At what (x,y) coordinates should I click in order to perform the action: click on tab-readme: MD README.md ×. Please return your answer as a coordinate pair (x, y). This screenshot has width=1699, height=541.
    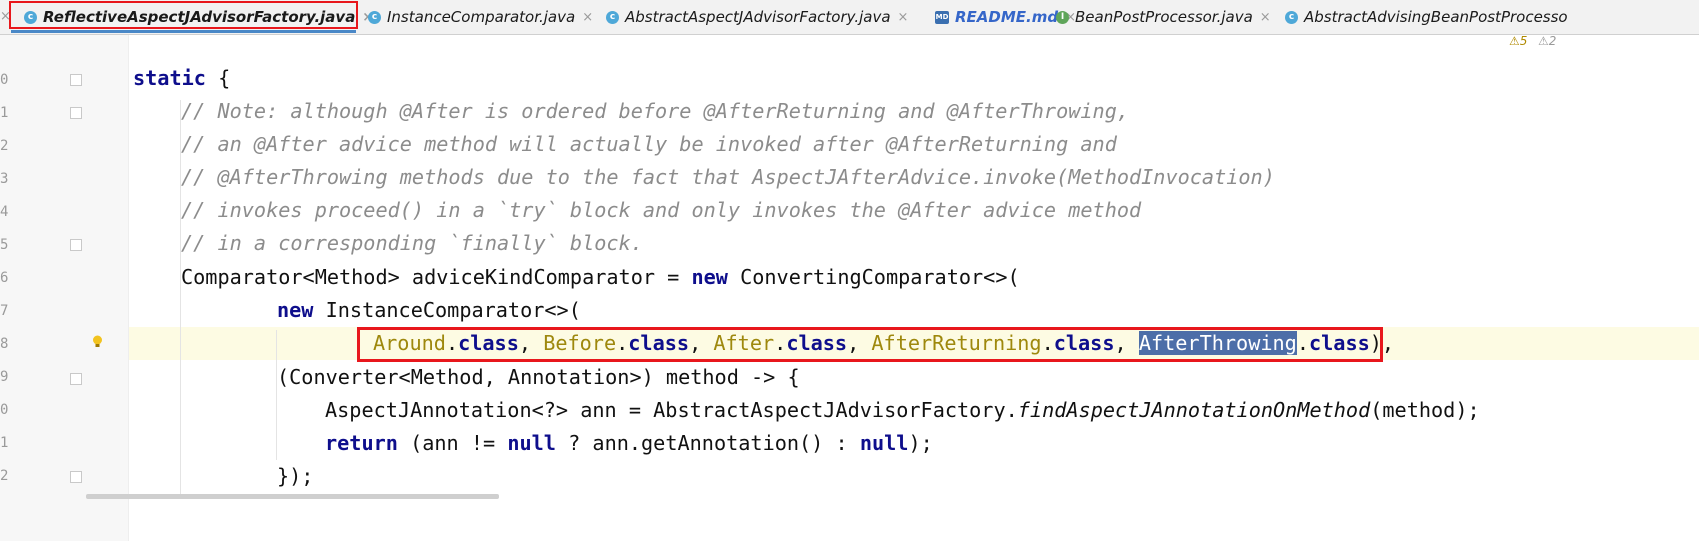
    Looking at the image, I should click on (1005, 17).